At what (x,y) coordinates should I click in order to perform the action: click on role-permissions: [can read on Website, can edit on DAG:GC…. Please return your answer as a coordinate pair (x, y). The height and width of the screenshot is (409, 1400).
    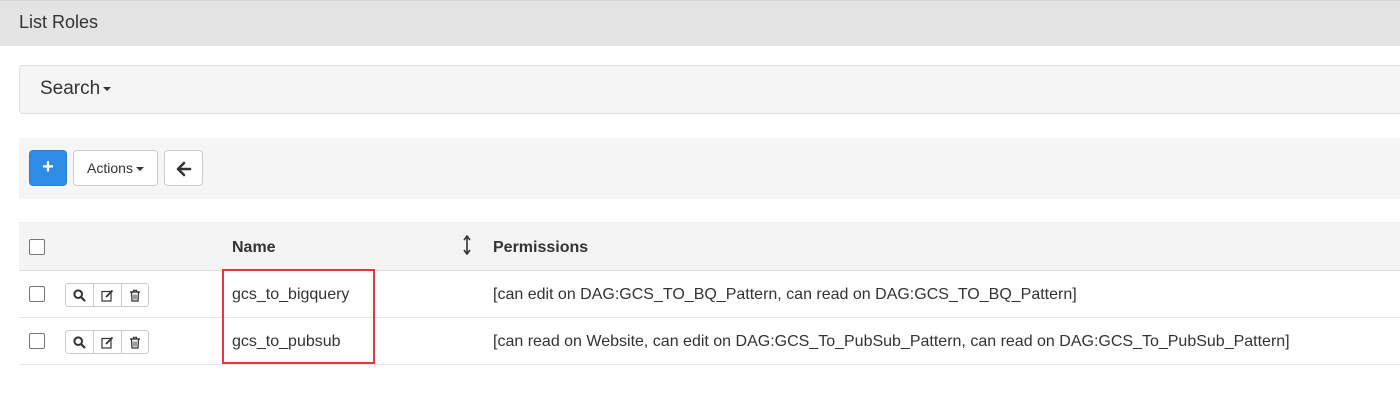
    Looking at the image, I should click on (891, 341).